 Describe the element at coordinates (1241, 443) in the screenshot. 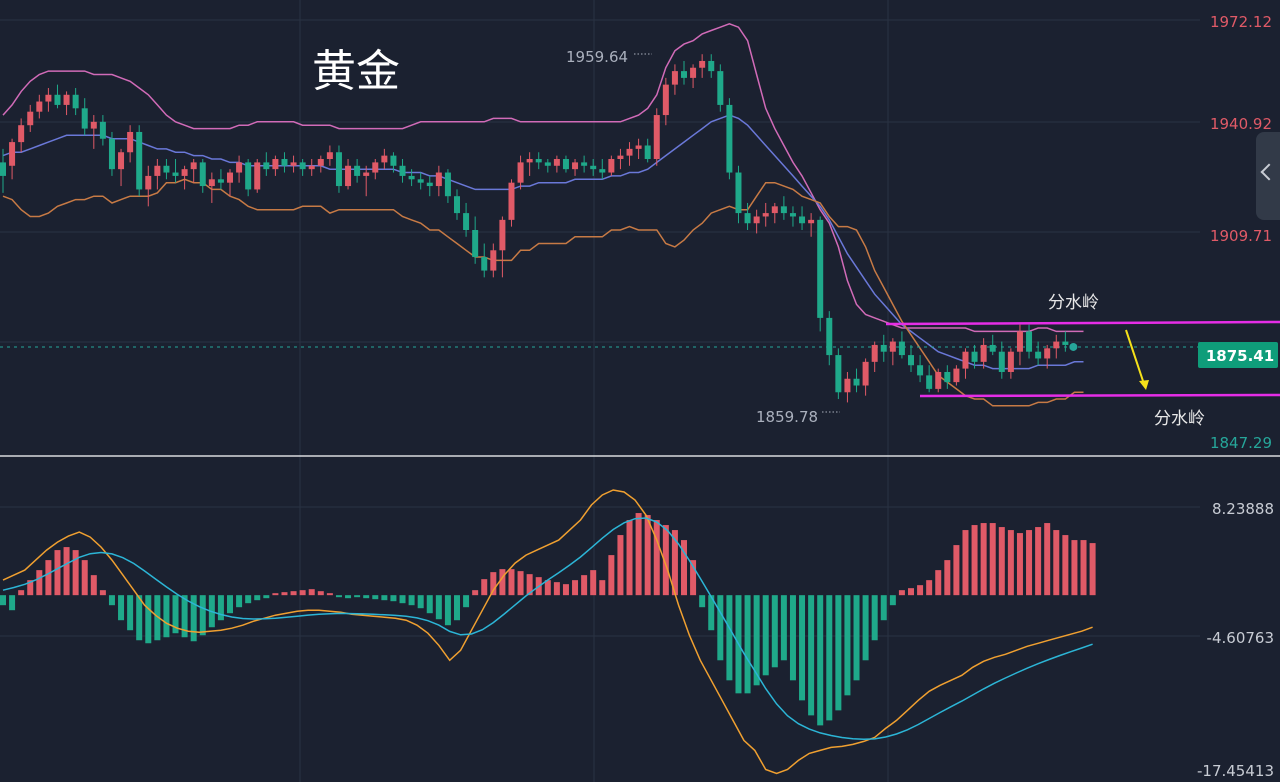

I see `price-tick-4: 1847.29` at that location.